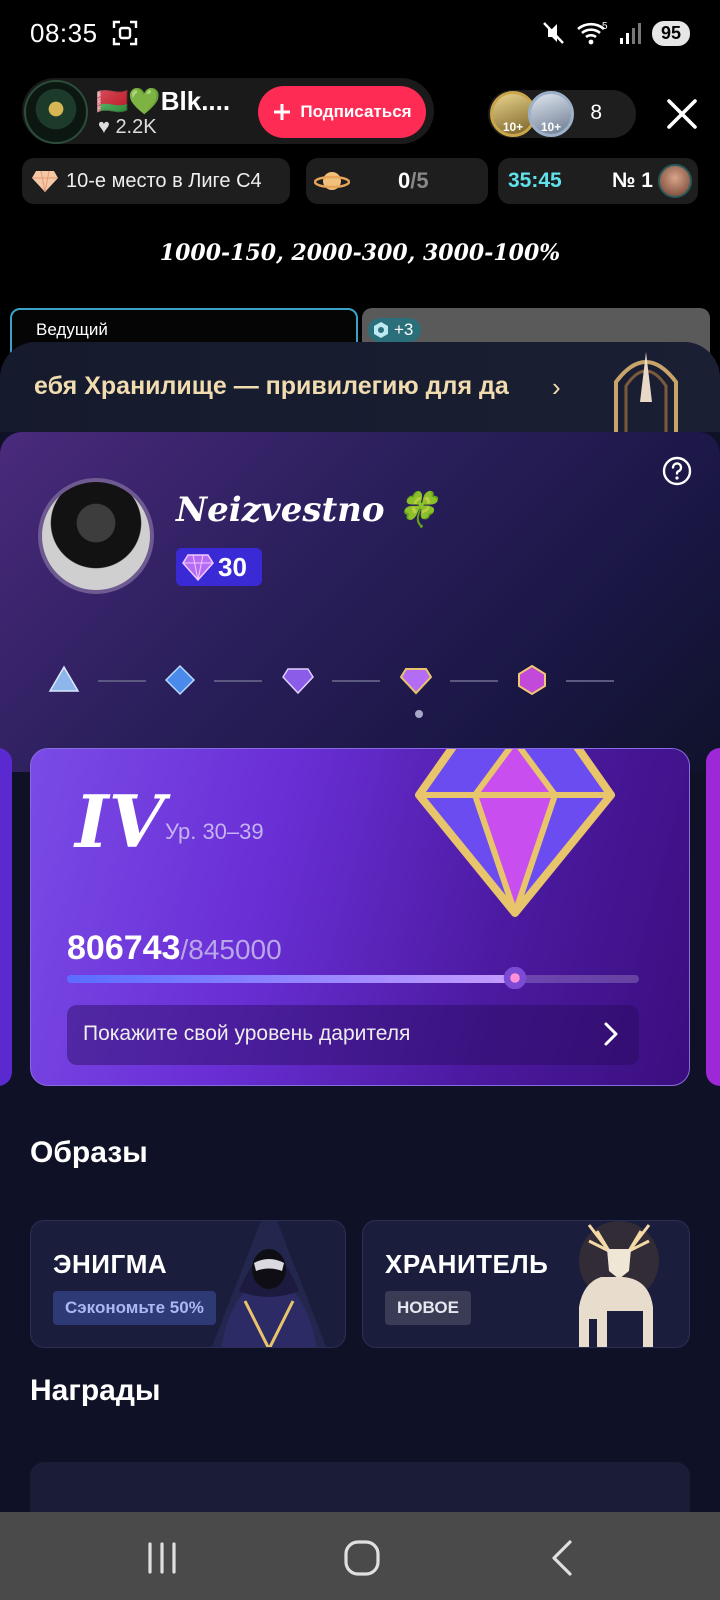 The image size is (720, 1600). What do you see at coordinates (231, 949) in the screenshot?
I see `xp-total: /845000` at bounding box center [231, 949].